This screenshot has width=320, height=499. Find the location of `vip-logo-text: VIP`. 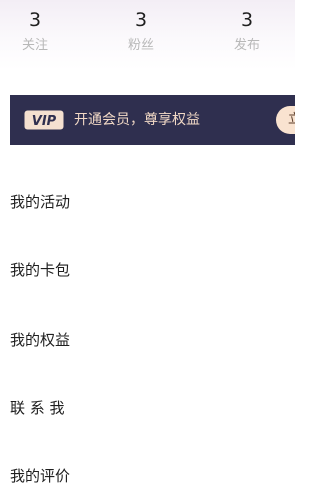

vip-logo-text: VIP is located at coordinates (44, 121).